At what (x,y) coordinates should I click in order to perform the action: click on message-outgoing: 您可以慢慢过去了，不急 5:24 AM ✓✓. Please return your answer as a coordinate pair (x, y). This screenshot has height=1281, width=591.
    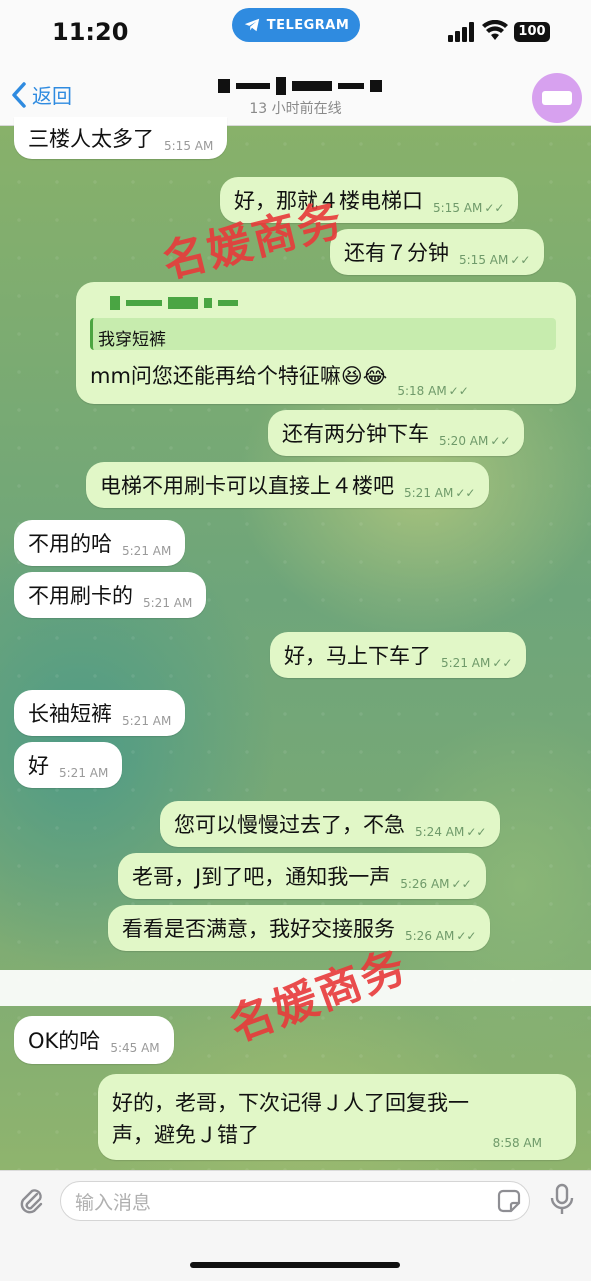
    Looking at the image, I should click on (330, 824).